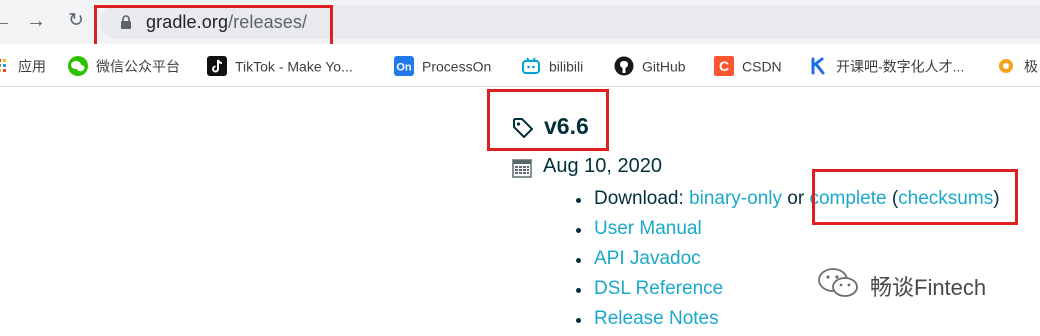  I want to click on release-date: Aug 10, 2020, so click(602, 166).